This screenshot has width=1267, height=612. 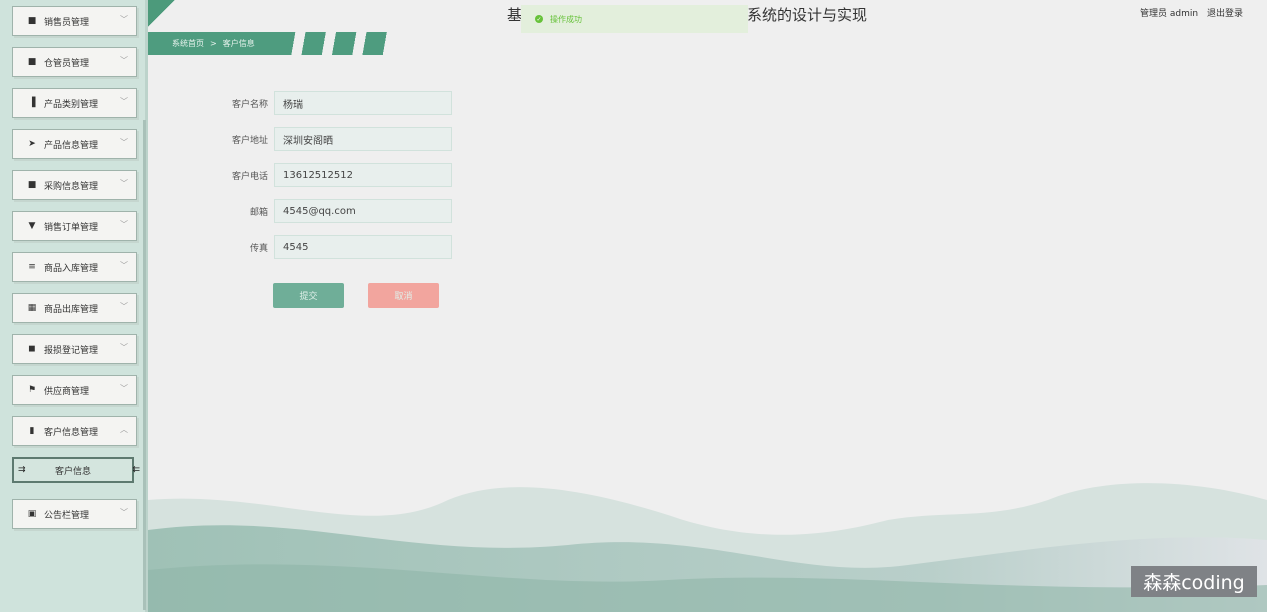 What do you see at coordinates (1225, 14) in the screenshot?
I see `logout-link: 退出登录` at bounding box center [1225, 14].